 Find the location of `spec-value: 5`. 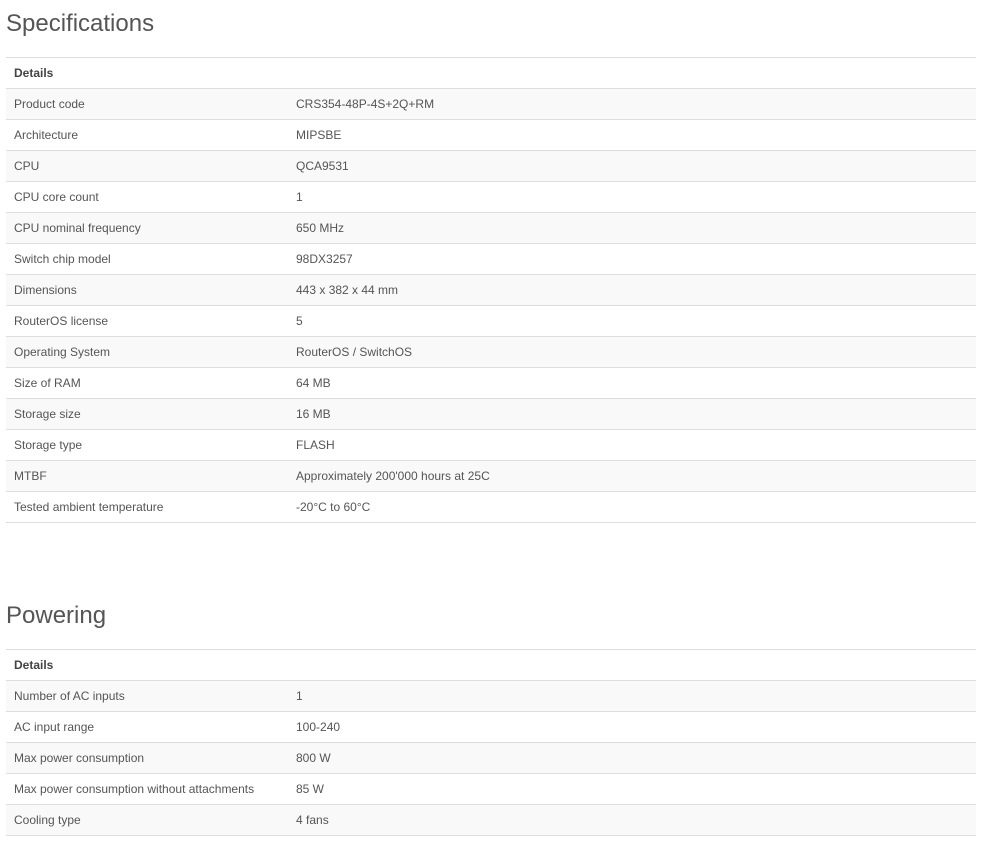

spec-value: 5 is located at coordinates (632, 321).